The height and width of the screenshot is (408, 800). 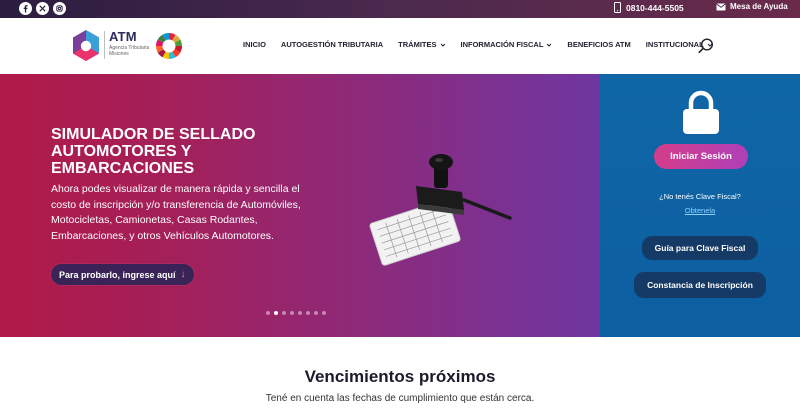 What do you see at coordinates (25, 8) in the screenshot?
I see `facebook-icon` at bounding box center [25, 8].